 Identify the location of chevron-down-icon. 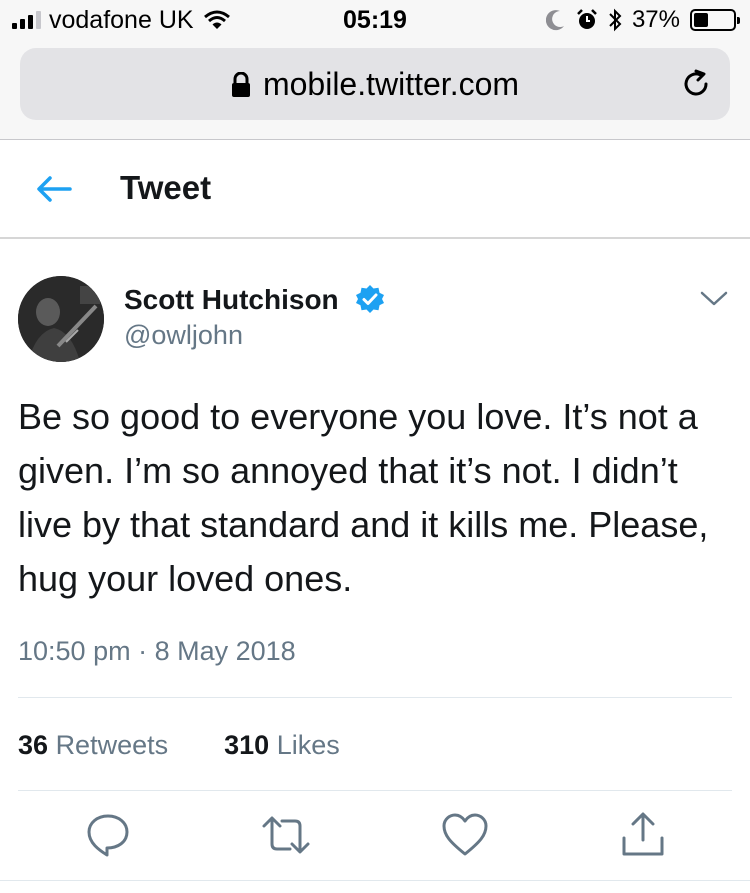
(714, 301).